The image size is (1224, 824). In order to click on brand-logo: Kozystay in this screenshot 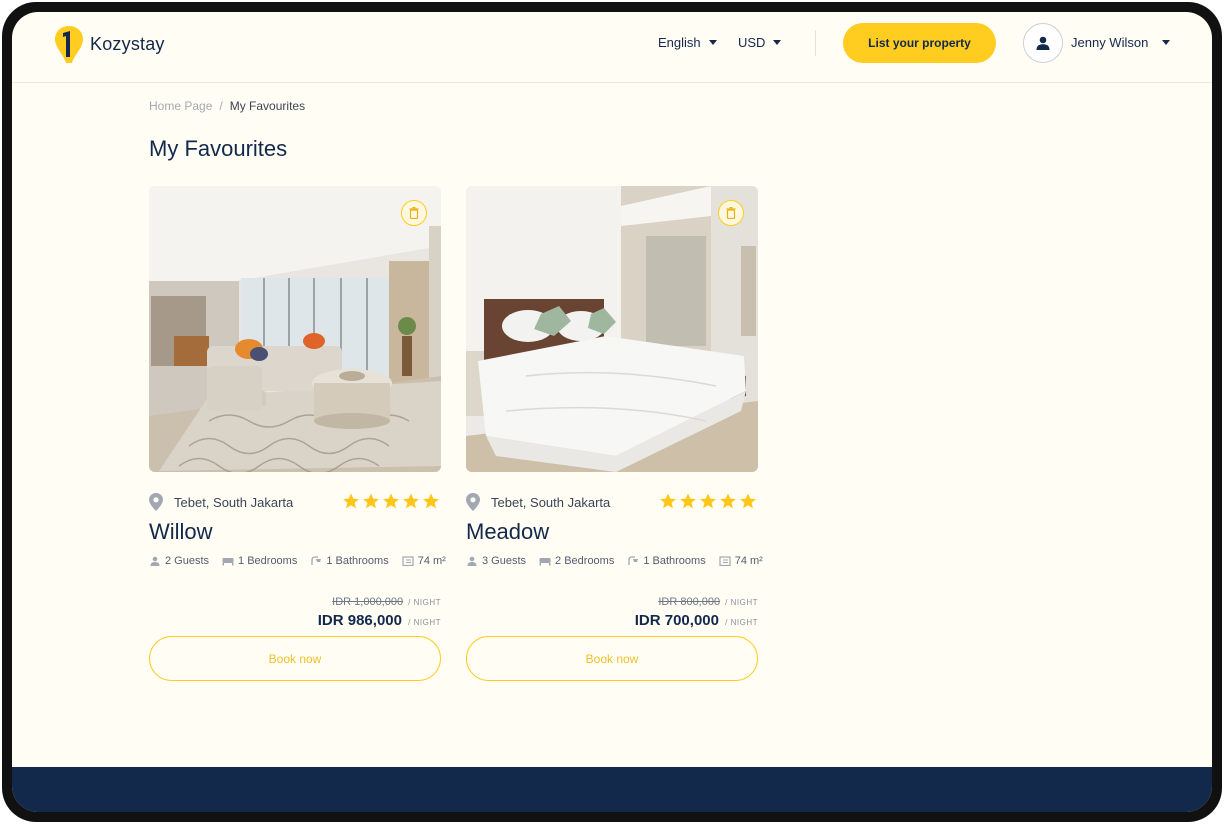, I will do `click(109, 44)`.